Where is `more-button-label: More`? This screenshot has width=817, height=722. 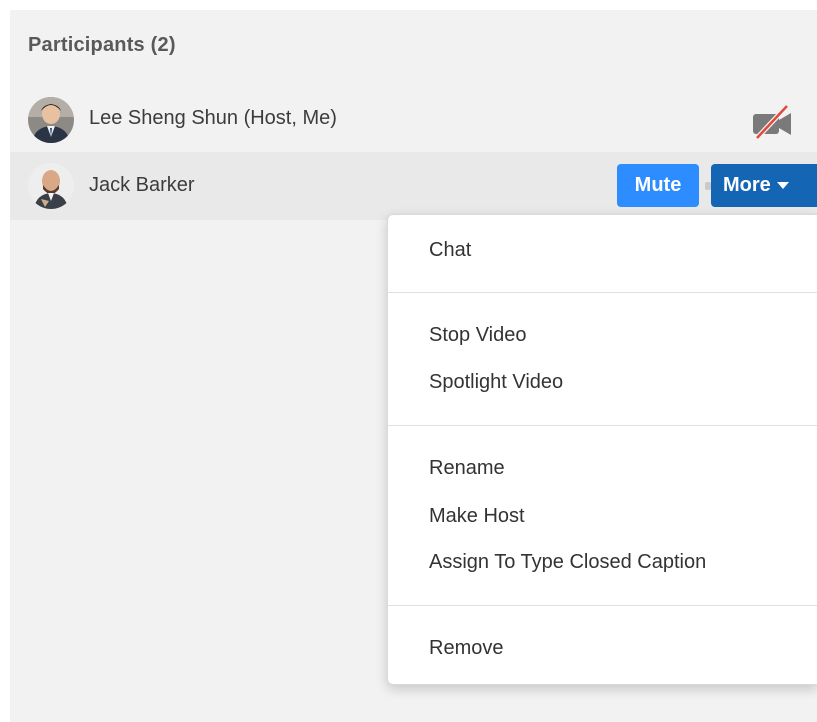
more-button-label: More is located at coordinates (747, 185).